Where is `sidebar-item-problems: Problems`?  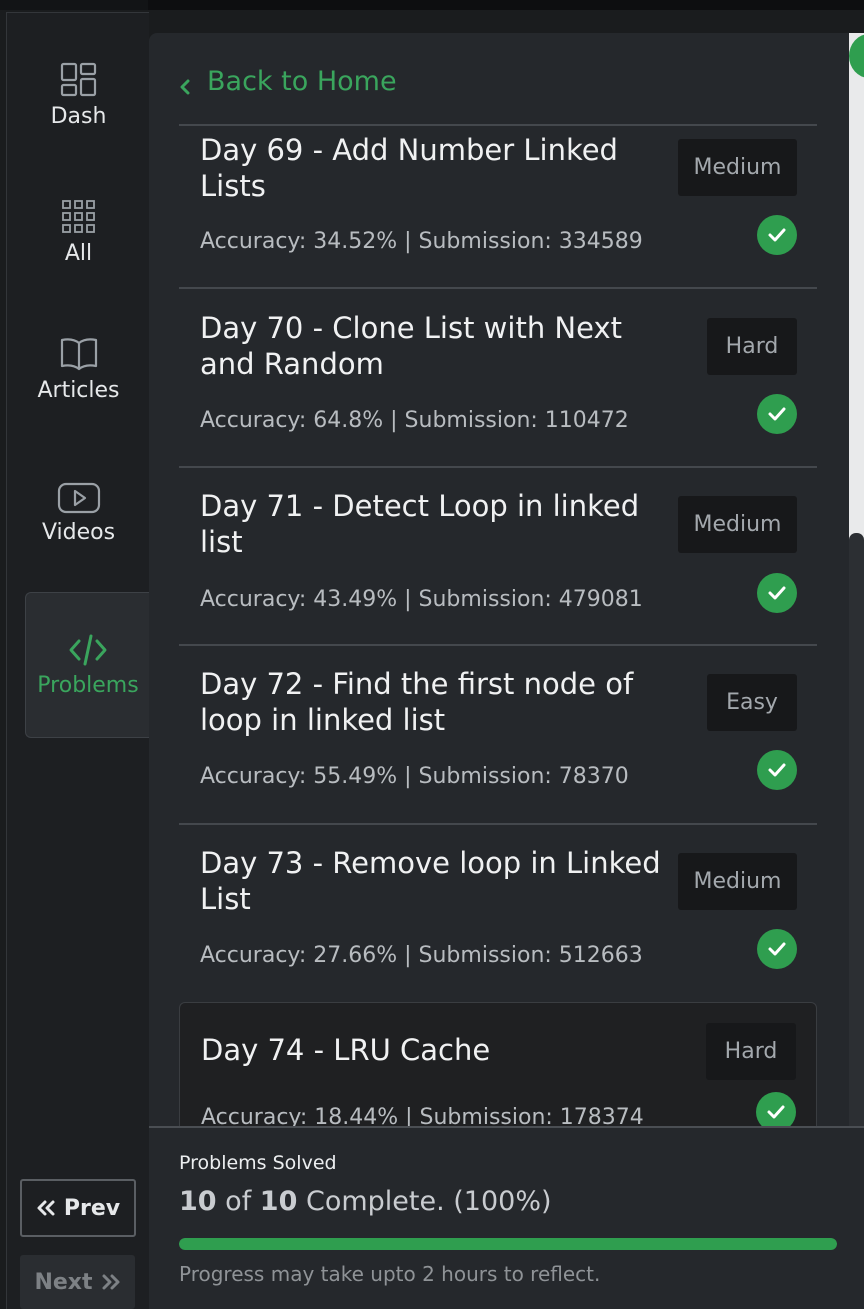 sidebar-item-problems: Problems is located at coordinates (87, 665).